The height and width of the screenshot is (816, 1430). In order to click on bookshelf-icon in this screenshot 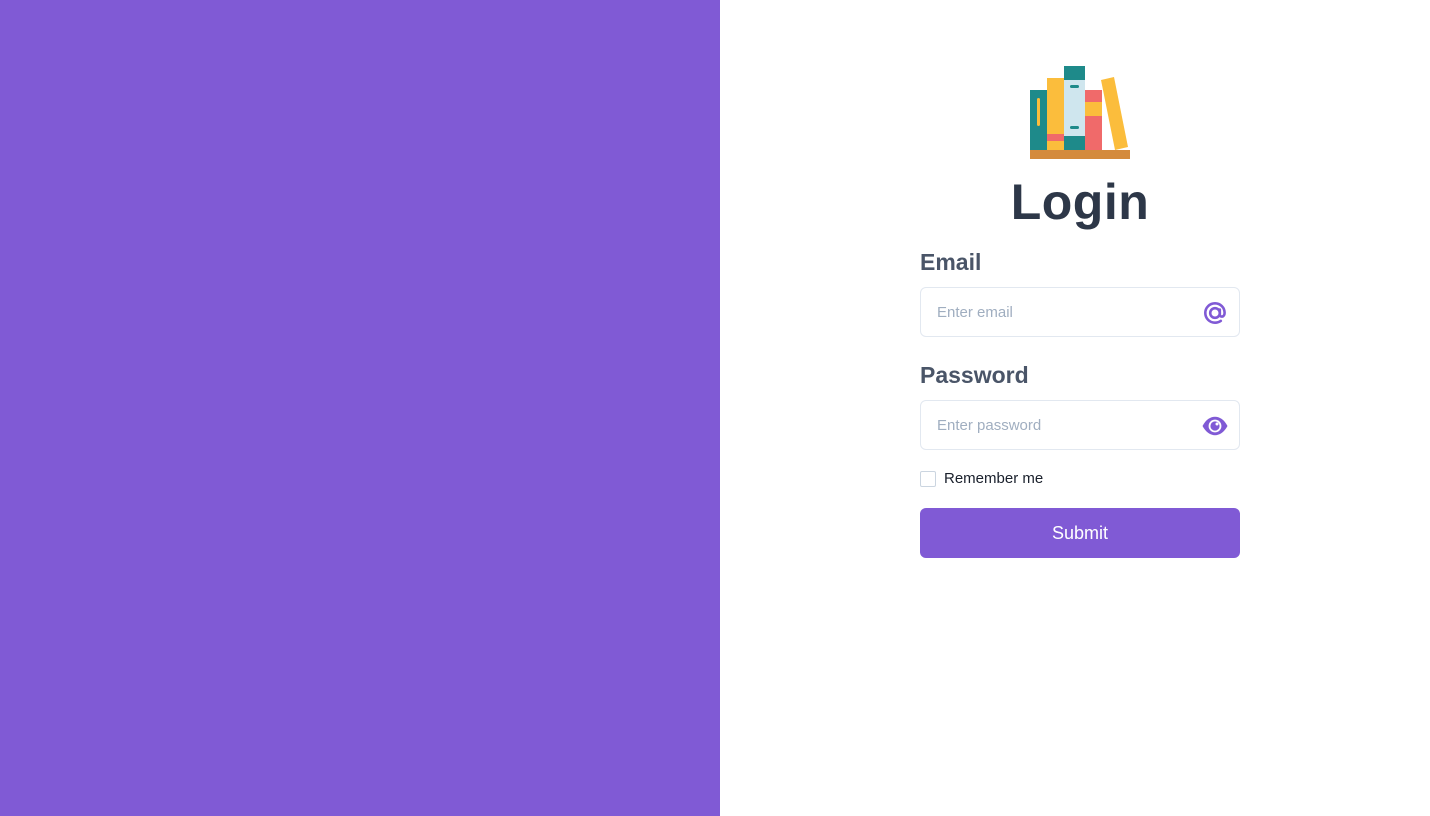, I will do `click(1080, 112)`.